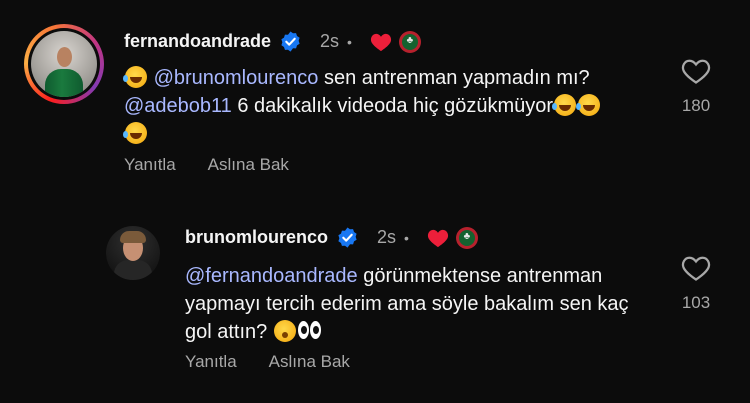 This screenshot has width=750, height=403. What do you see at coordinates (178, 106) in the screenshot?
I see `mention-link: @adebob11` at bounding box center [178, 106].